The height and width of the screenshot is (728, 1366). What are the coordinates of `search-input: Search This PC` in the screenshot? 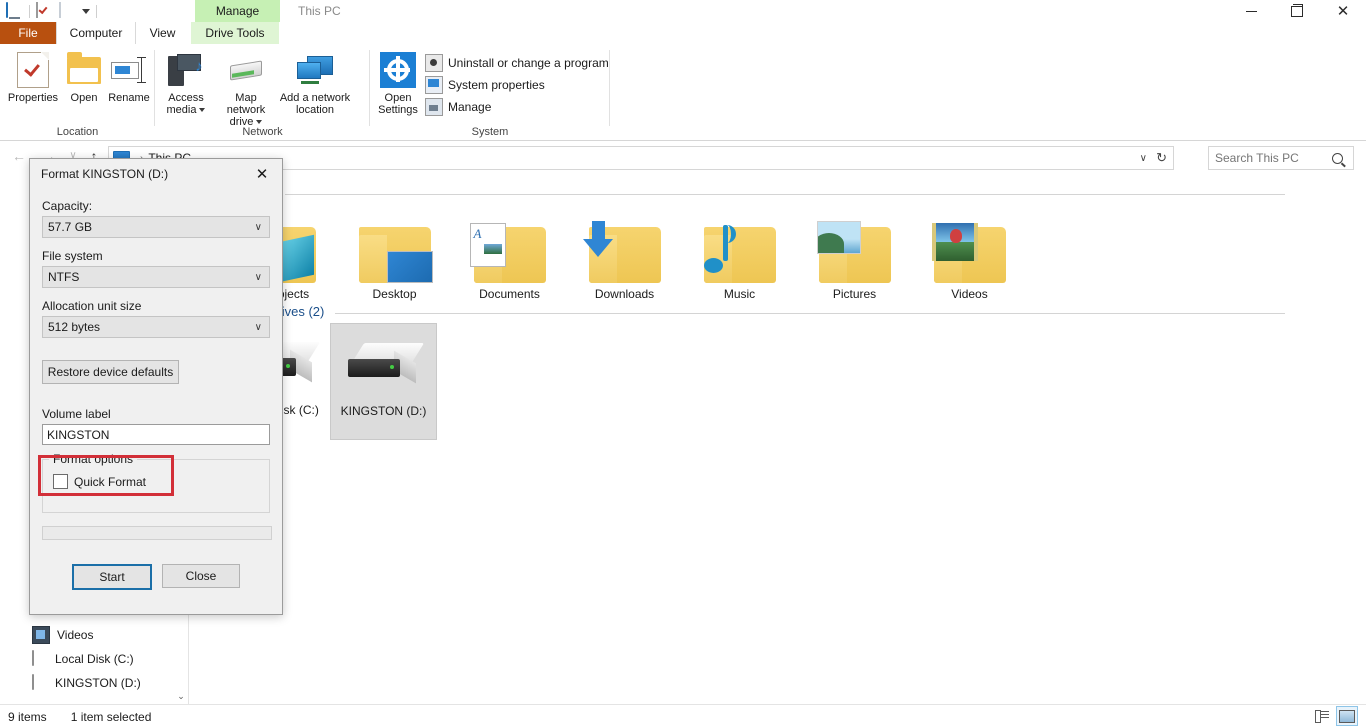 It's located at (1270, 158).